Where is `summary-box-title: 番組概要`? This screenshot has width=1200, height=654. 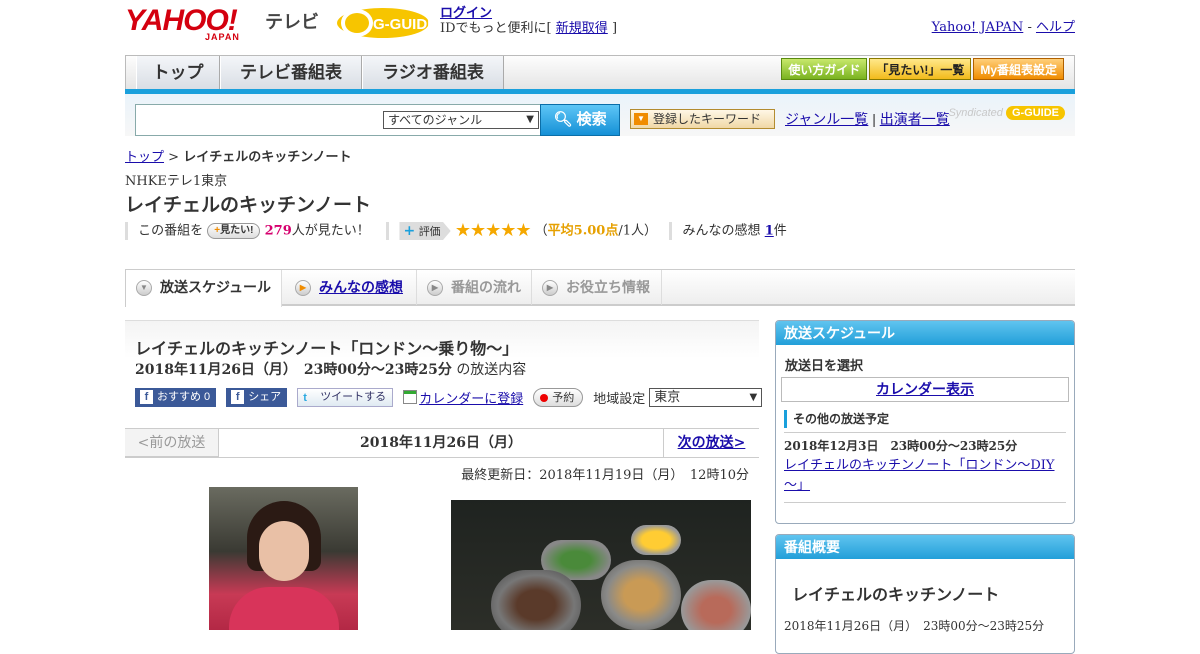 summary-box-title: 番組概要 is located at coordinates (925, 547).